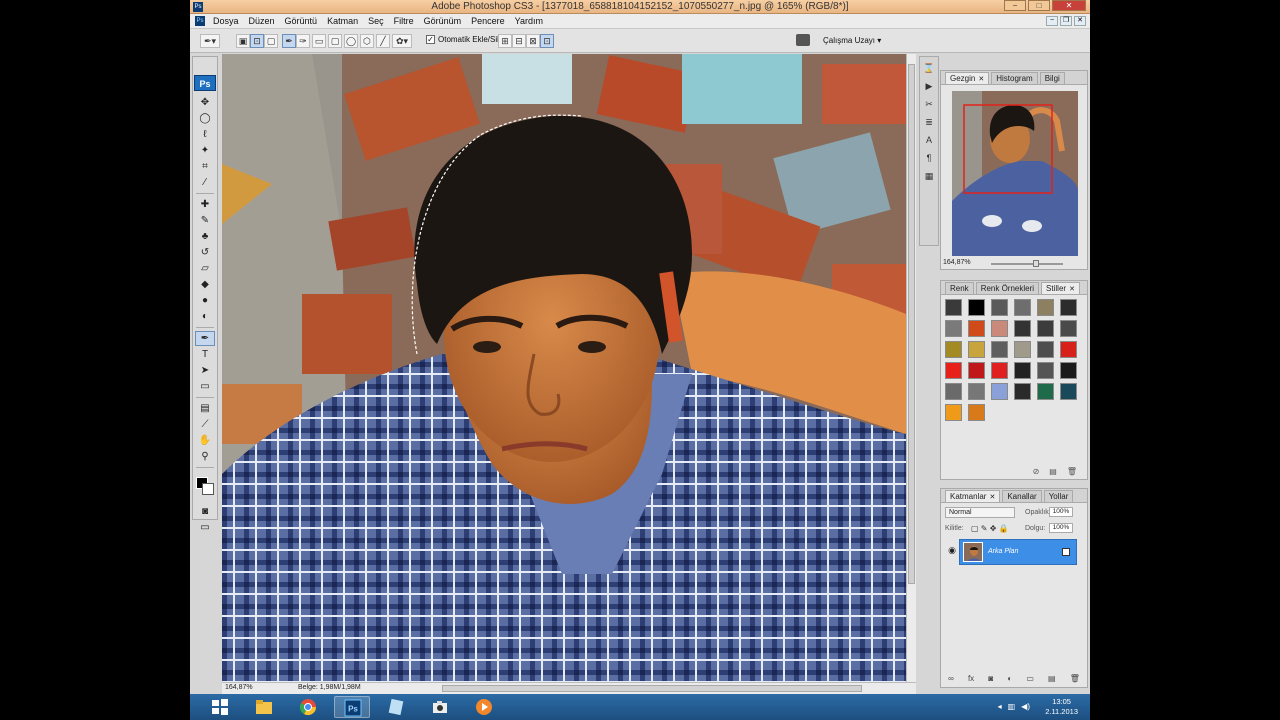  I want to click on taskbar-chrome, so click(308, 707).